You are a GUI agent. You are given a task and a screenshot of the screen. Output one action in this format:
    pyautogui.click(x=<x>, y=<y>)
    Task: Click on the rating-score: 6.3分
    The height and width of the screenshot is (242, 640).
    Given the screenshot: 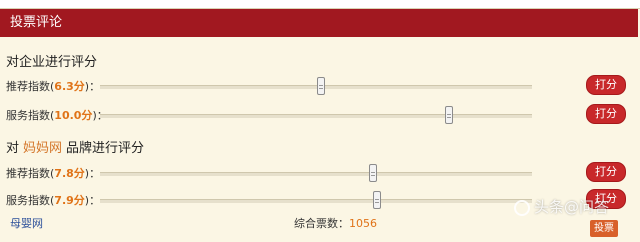 What is the action you would take?
    pyautogui.click(x=69, y=86)
    